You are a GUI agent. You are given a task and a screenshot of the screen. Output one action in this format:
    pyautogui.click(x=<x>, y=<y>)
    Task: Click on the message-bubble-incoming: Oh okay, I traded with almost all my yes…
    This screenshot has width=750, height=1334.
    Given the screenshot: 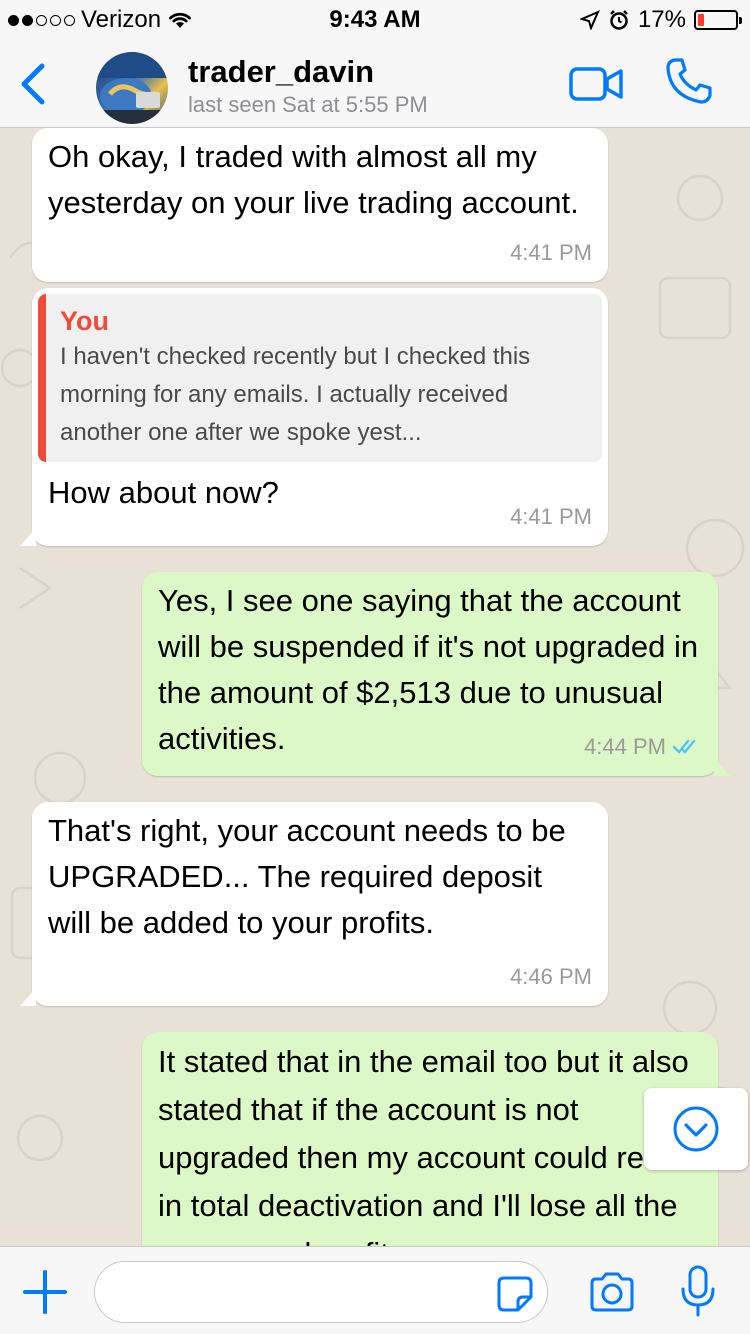 What is the action you would take?
    pyautogui.click(x=320, y=205)
    